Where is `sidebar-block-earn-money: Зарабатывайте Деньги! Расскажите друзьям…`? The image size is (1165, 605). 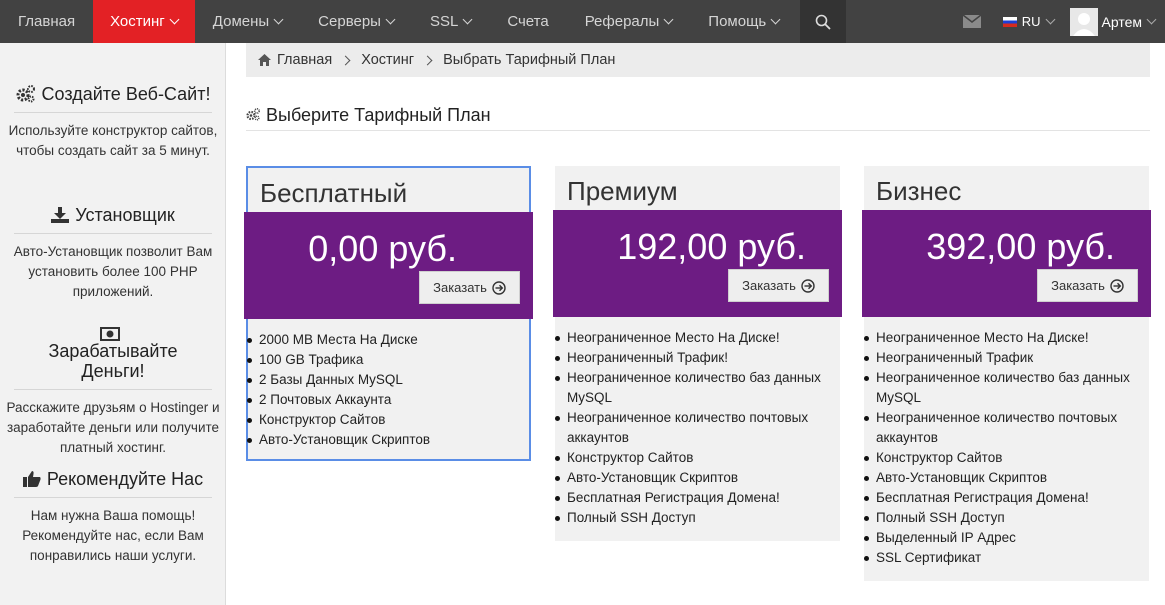 sidebar-block-earn-money: Зарабатывайте Деньги! Расскажите друзьям… is located at coordinates (113, 392).